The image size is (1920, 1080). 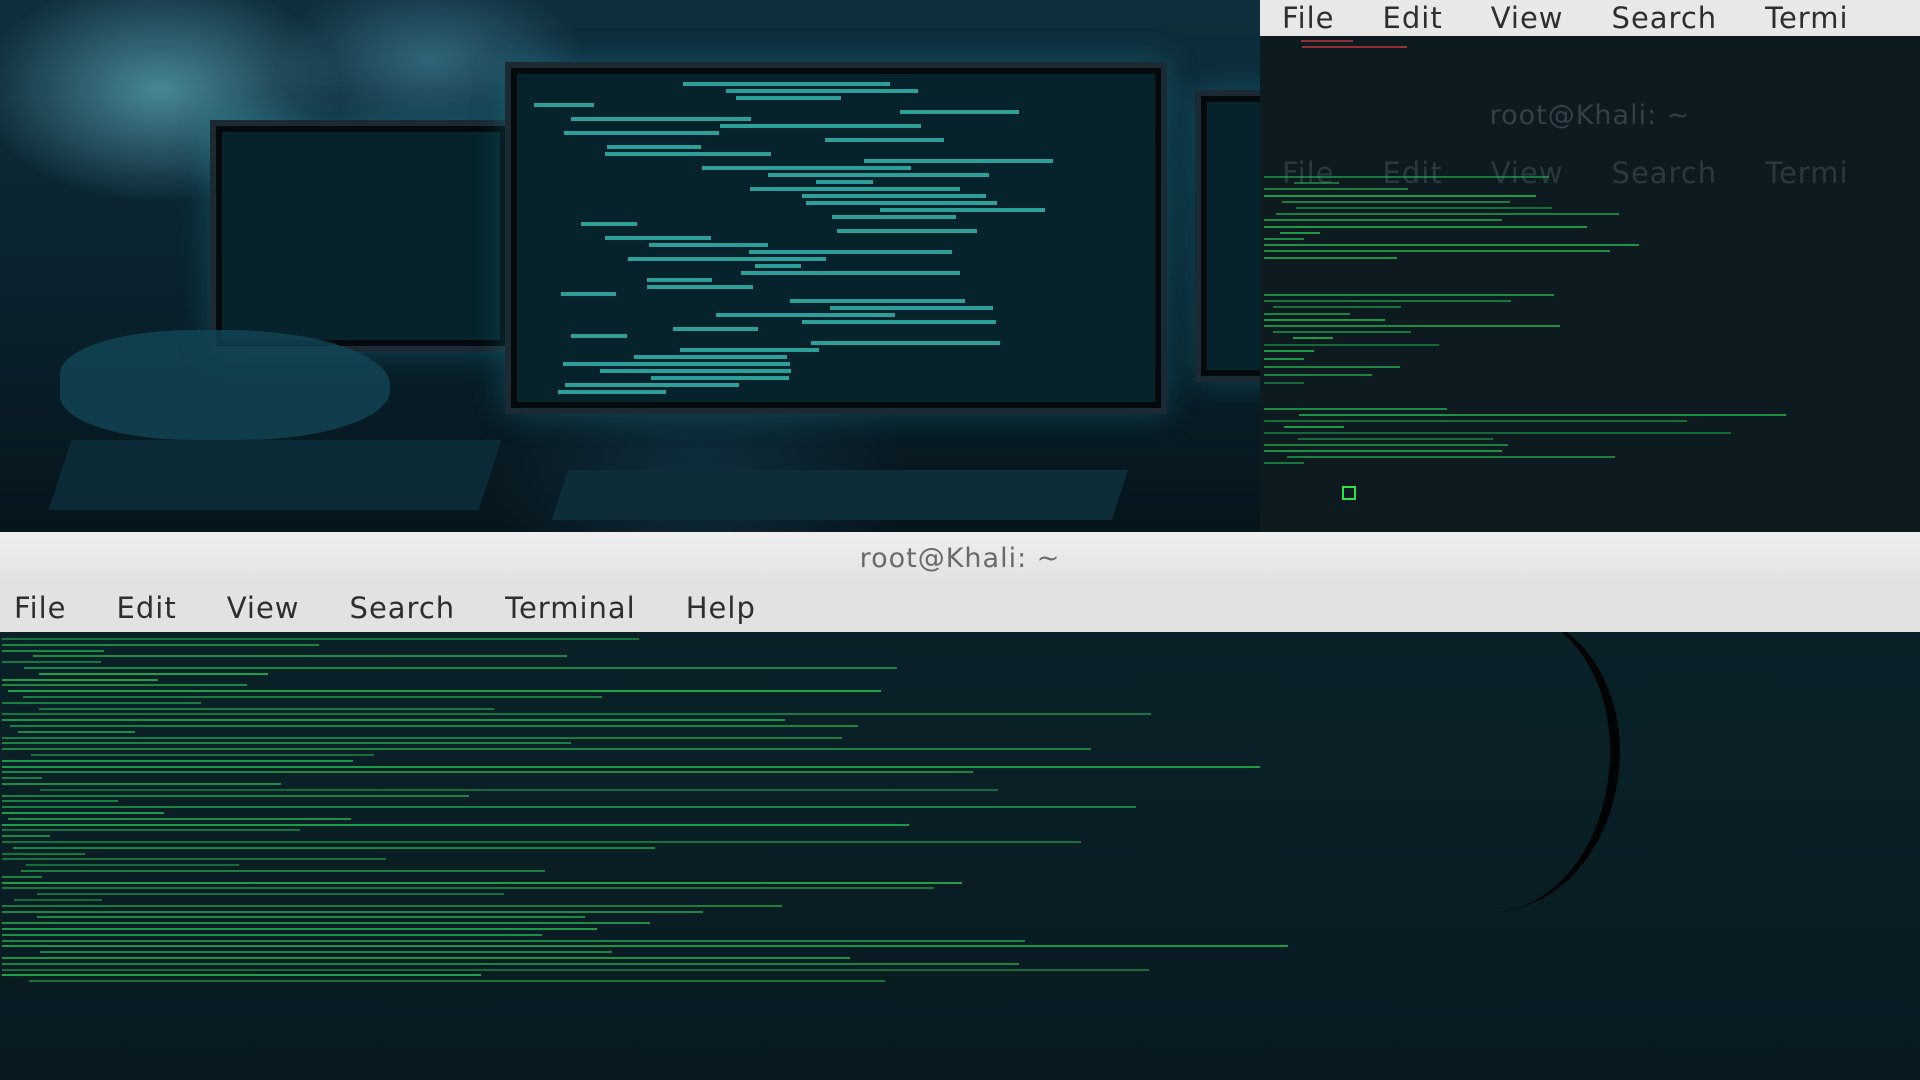 What do you see at coordinates (275, 475) in the screenshot?
I see `wallpaper-keyboard` at bounding box center [275, 475].